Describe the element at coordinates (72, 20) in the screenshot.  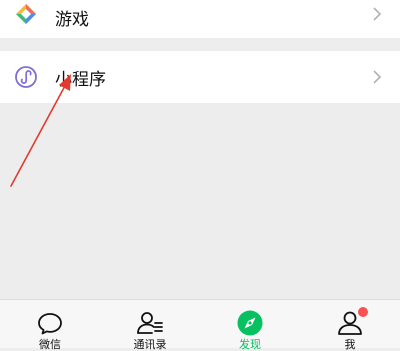
I see `menu-item-games-label: 游戏` at that location.